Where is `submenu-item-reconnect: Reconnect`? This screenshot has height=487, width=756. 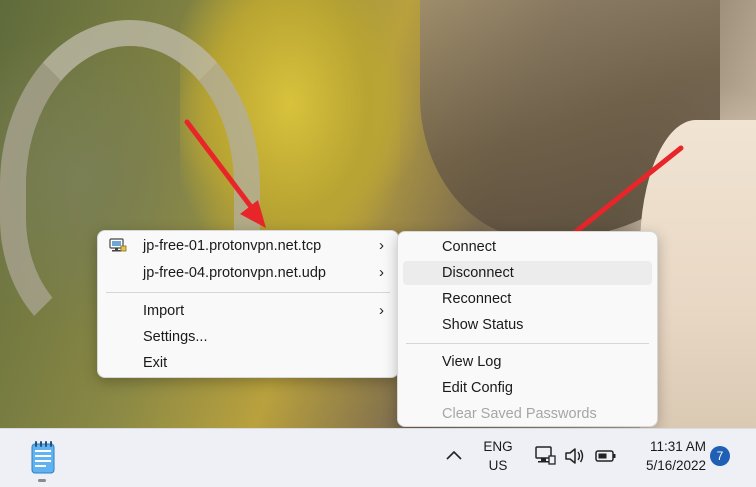 submenu-item-reconnect: Reconnect is located at coordinates (527, 299).